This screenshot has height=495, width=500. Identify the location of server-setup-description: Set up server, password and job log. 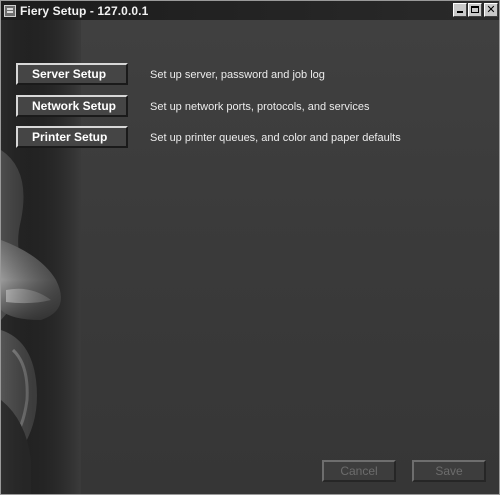
(237, 75).